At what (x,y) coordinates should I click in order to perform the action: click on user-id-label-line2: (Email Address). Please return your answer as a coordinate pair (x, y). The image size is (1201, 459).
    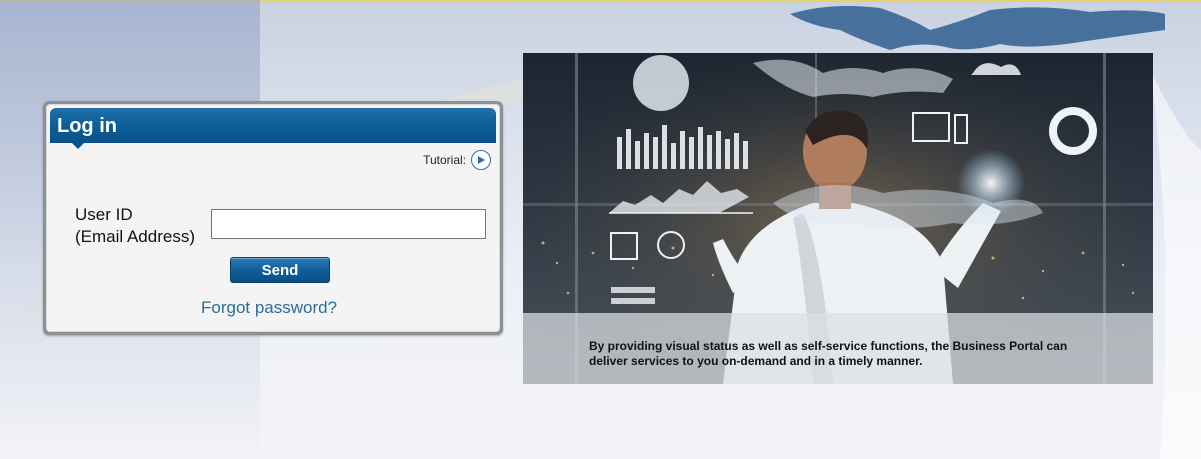
    Looking at the image, I should click on (135, 236).